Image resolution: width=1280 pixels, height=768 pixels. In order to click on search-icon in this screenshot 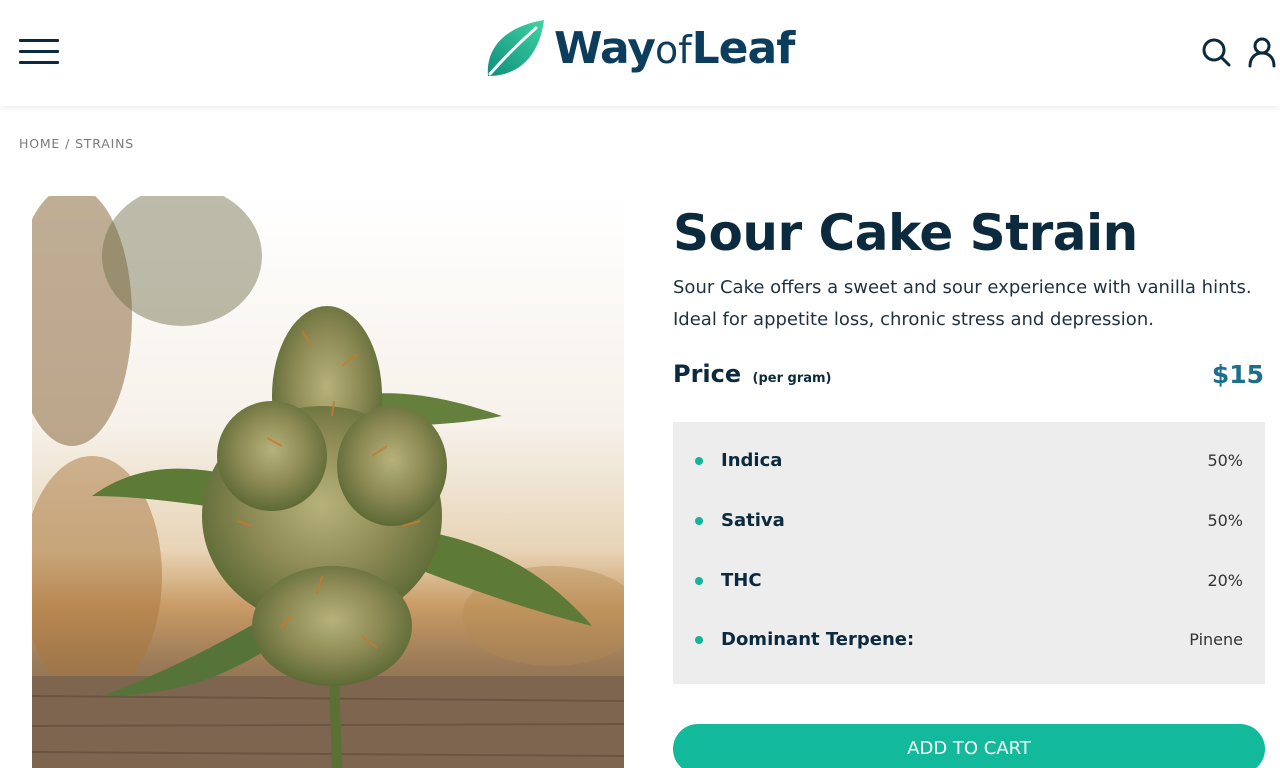, I will do `click(1216, 52)`.